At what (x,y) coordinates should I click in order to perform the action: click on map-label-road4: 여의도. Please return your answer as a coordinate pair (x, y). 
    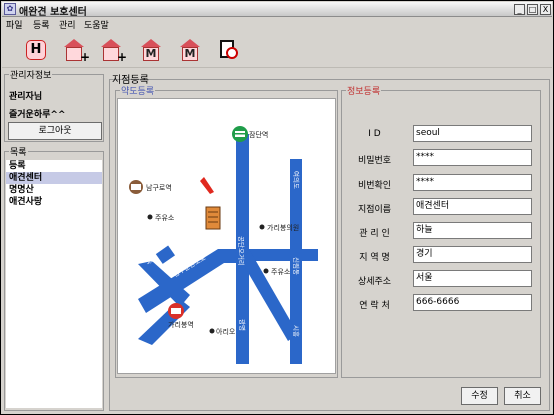
    Looking at the image, I should click on (296, 180).